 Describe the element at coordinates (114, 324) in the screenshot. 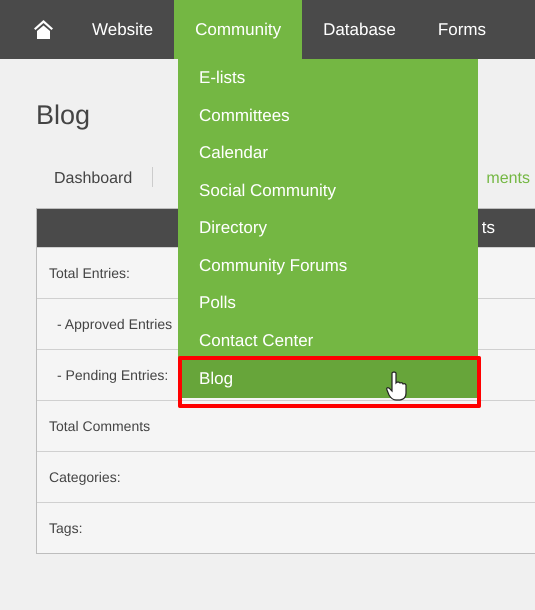

I see `table-cell-text: - Approved Entries` at that location.